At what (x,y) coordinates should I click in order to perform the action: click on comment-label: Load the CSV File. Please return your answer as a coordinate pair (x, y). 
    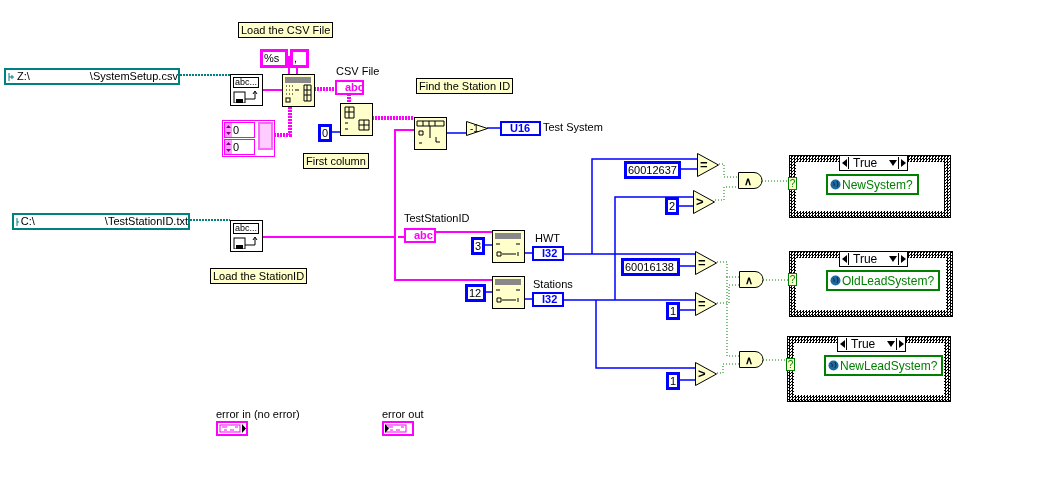
    Looking at the image, I should click on (286, 30).